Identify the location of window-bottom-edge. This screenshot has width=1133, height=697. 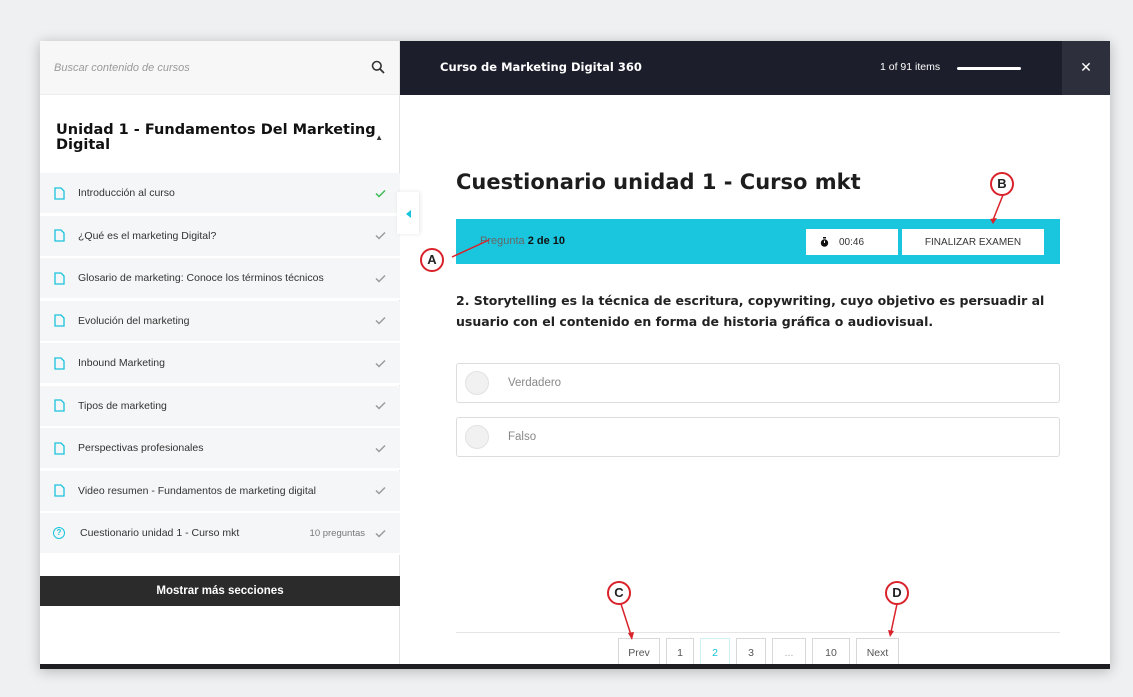
(575, 666).